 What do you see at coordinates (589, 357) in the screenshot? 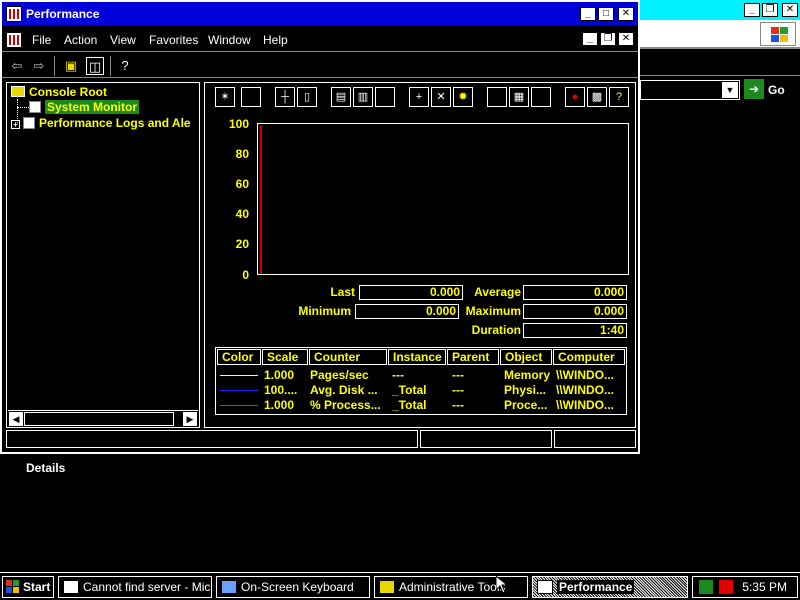
I see `legend-header-computer: Computer` at bounding box center [589, 357].